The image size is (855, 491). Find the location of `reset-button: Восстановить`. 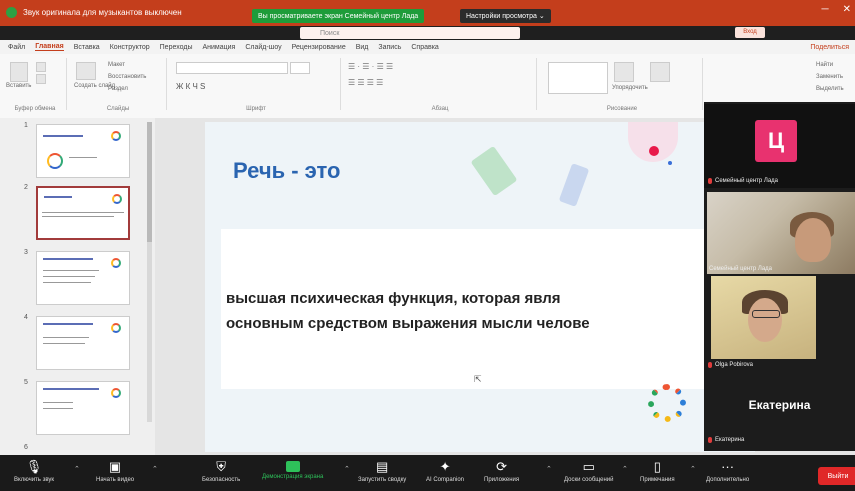

reset-button: Восстановить is located at coordinates (127, 77).